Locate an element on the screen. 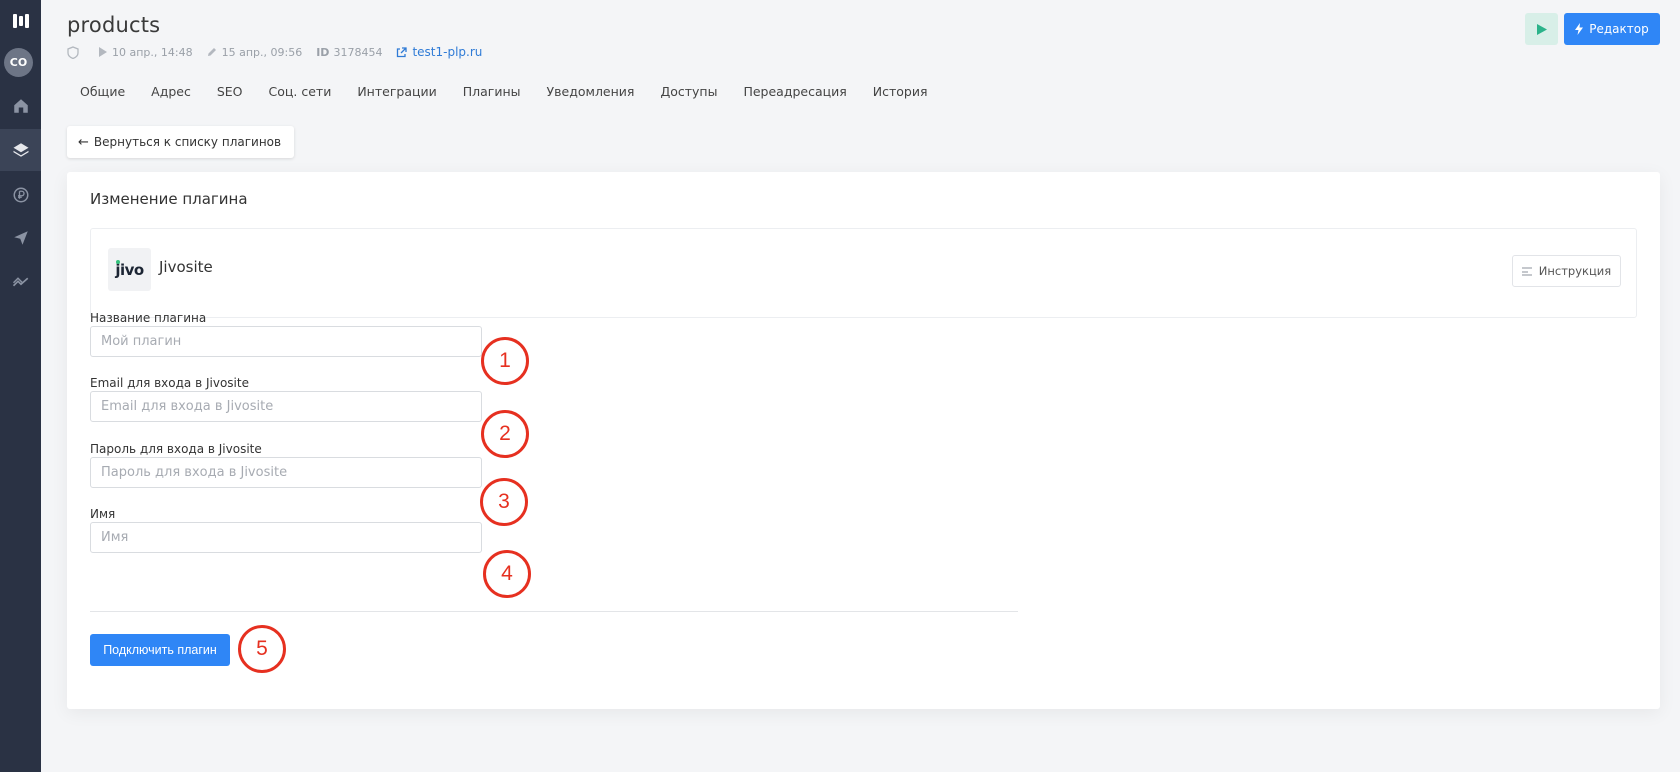 The width and height of the screenshot is (1680, 772). arrow-left-icon: ← is located at coordinates (83, 142).